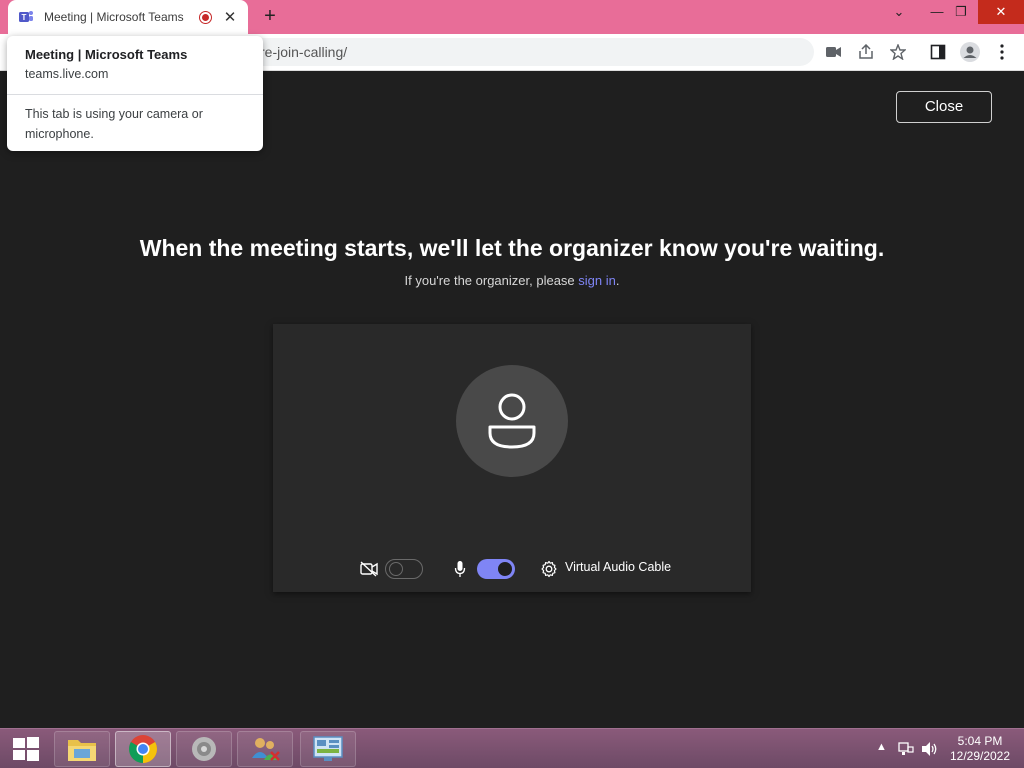 This screenshot has height=768, width=1024. Describe the element at coordinates (881, 747) in the screenshot. I see `show-hidden-icons-icon: ▲` at that location.